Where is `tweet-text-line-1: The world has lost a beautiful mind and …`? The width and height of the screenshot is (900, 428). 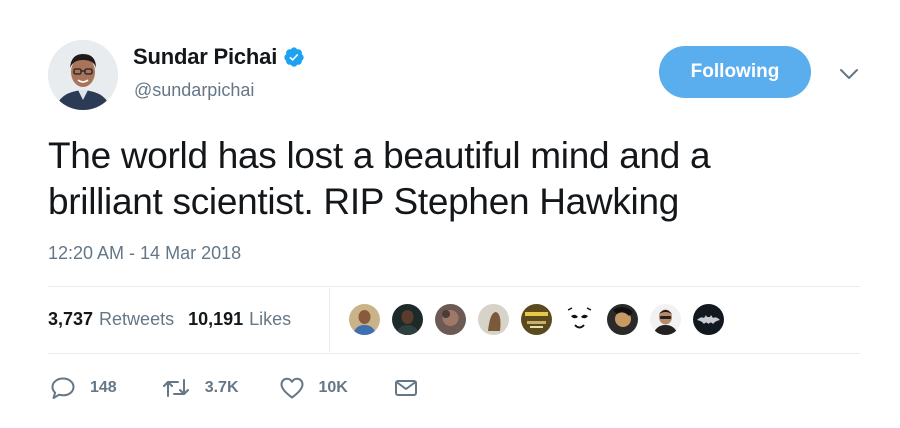 tweet-text-line-1: The world has lost a beautiful mind and … is located at coordinates (379, 155).